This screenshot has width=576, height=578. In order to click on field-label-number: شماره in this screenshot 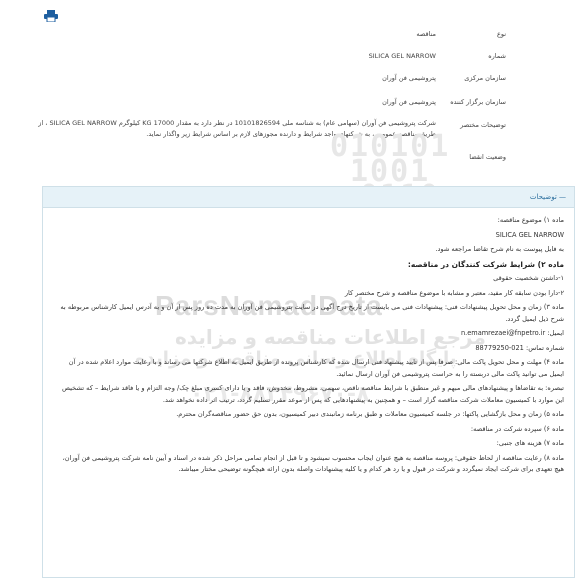, I will do `click(497, 56)`.